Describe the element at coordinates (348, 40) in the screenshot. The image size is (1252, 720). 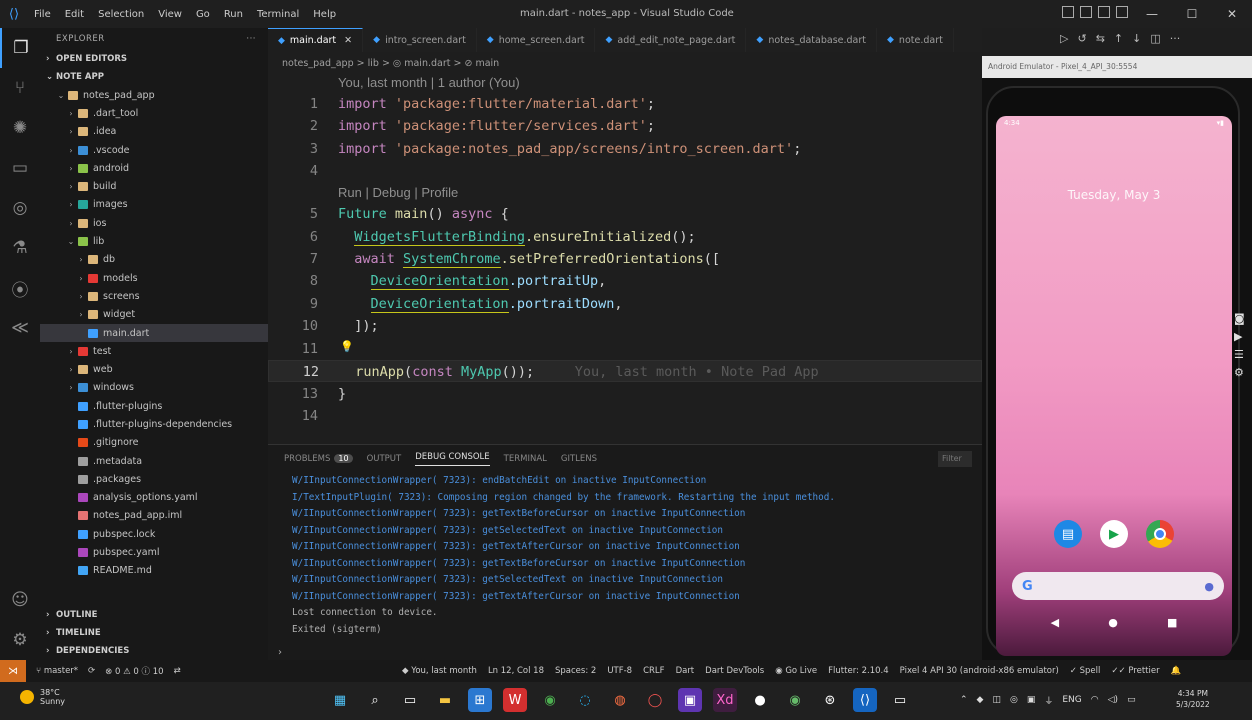
I see `tab-close-icon: ✕` at that location.